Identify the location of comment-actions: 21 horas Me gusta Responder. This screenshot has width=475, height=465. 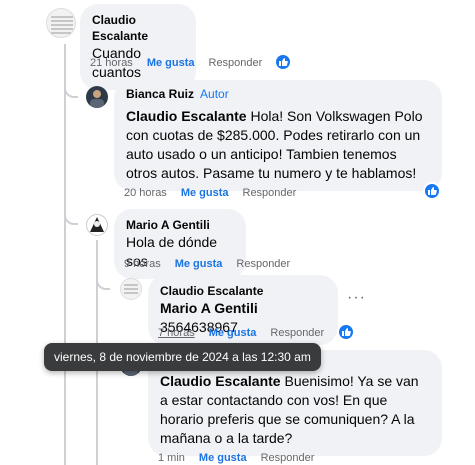
(183, 63).